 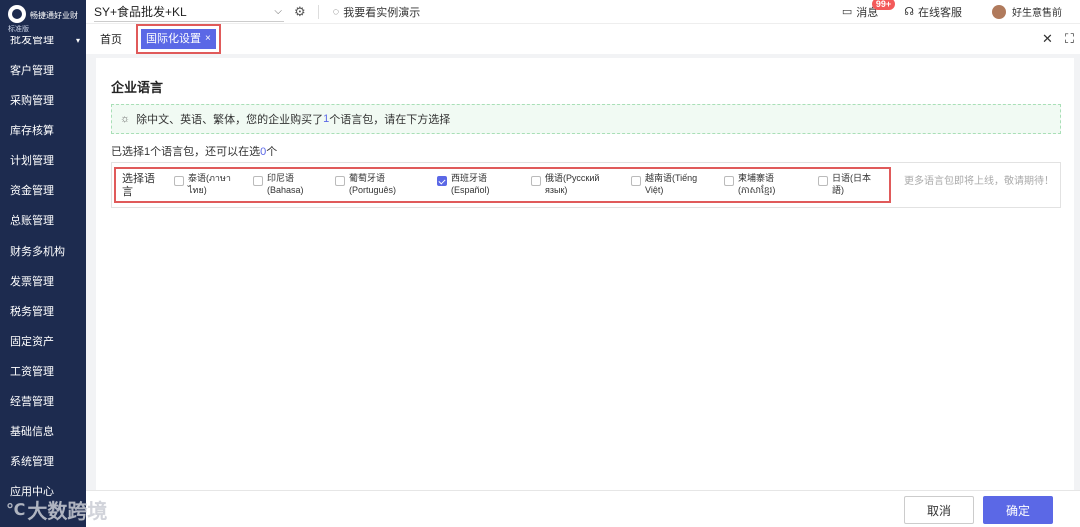 I want to click on headset-icon: ☊, so click(x=909, y=12).